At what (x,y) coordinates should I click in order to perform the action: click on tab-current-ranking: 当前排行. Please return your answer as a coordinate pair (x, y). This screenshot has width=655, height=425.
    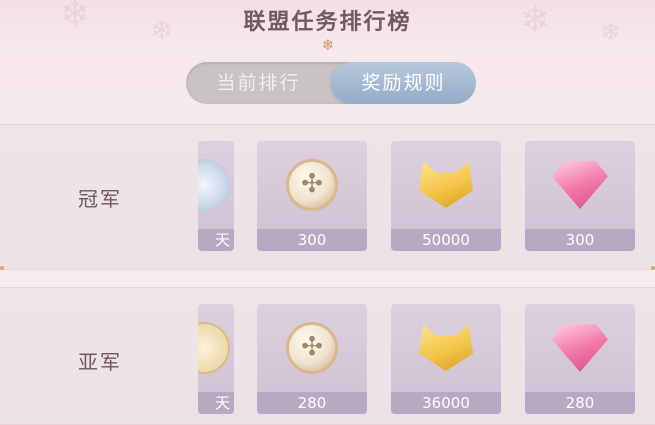
    Looking at the image, I should click on (258, 83).